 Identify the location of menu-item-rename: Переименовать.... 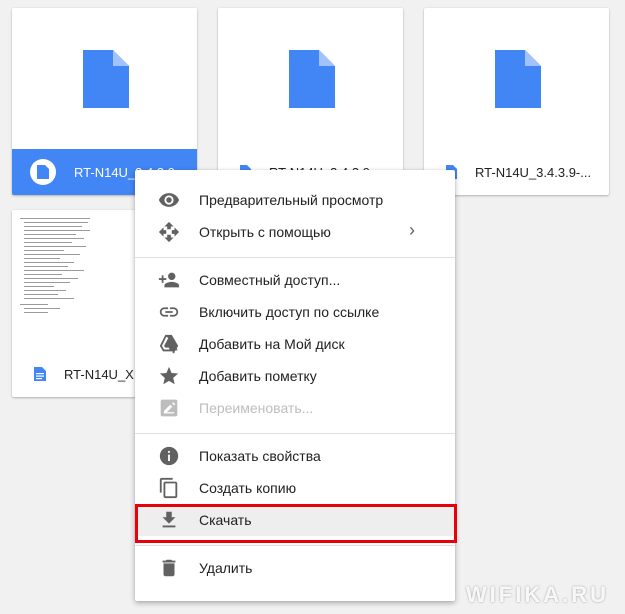
(295, 408).